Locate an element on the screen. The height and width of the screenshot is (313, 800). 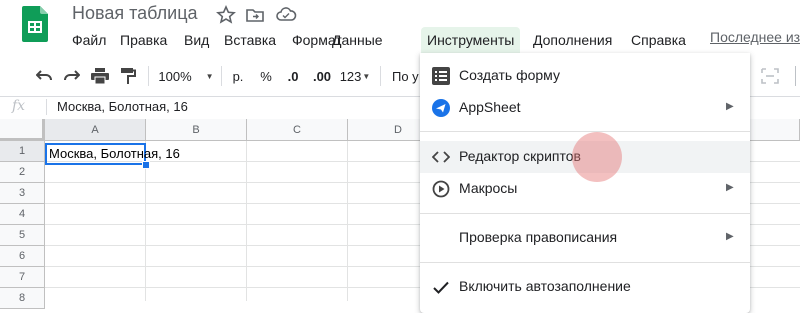
more-formats-button: 123 ▼ is located at coordinates (355, 76).